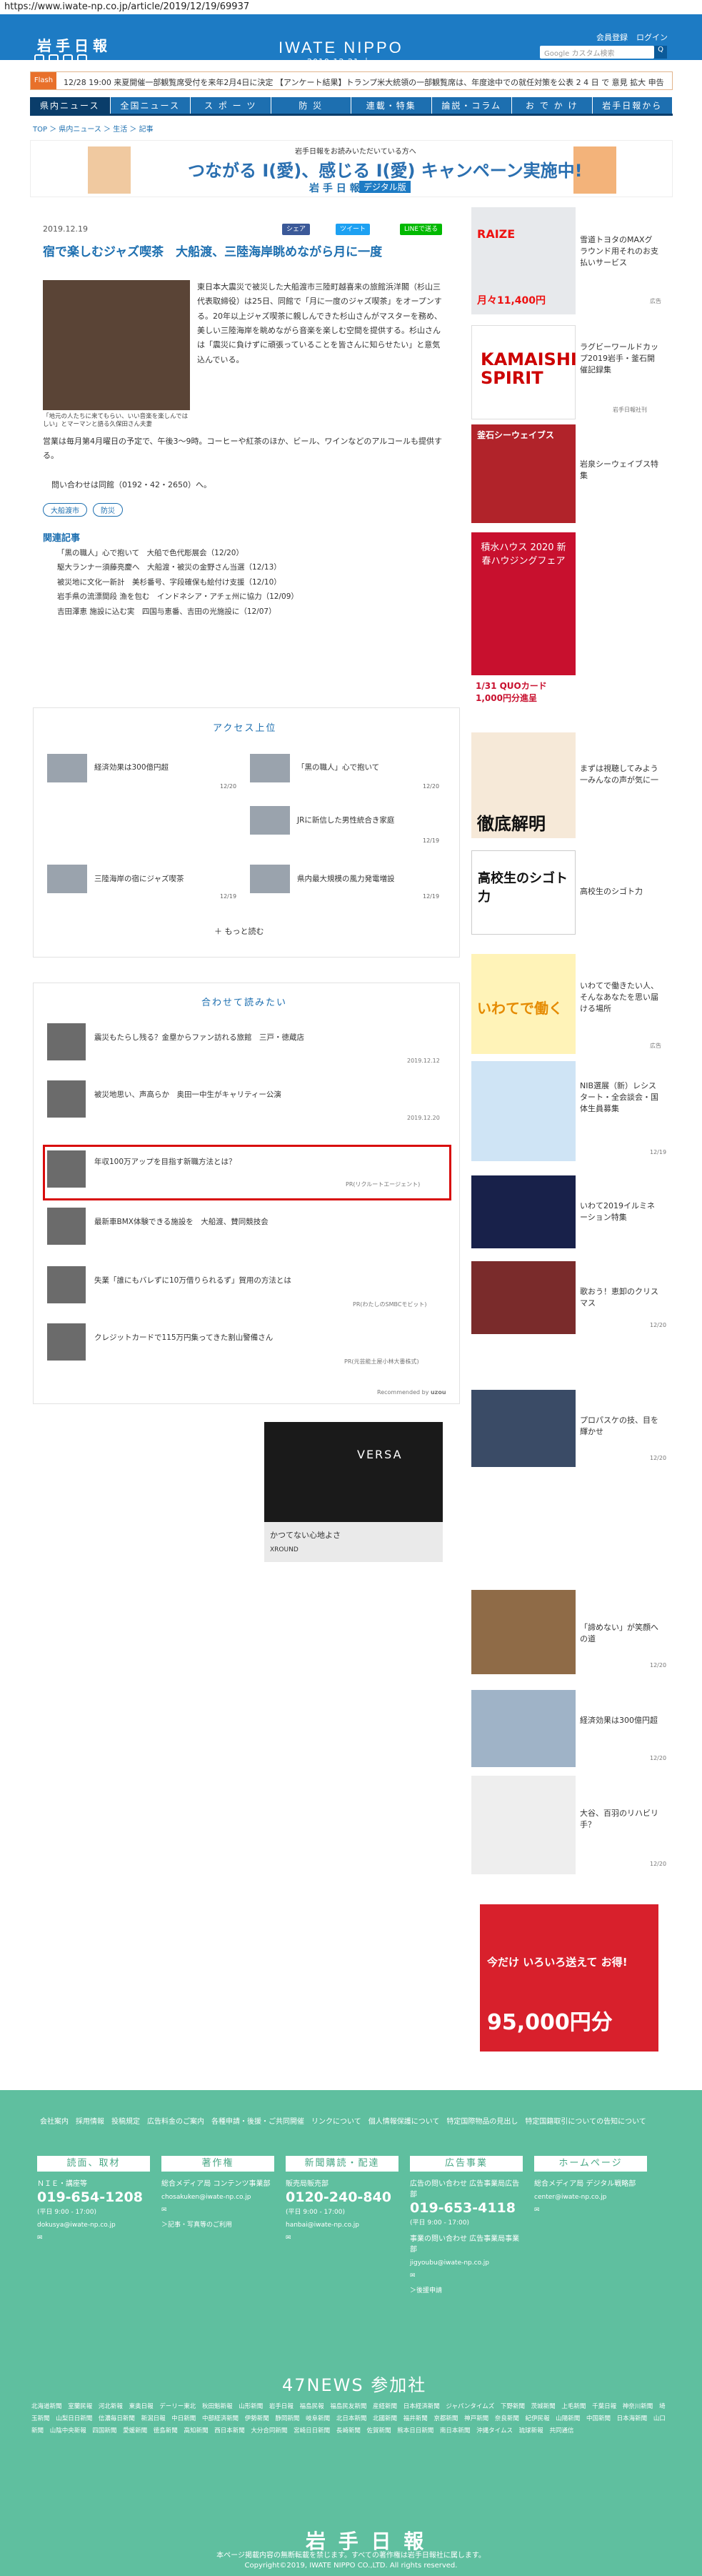 The height and width of the screenshot is (2576, 702). I want to click on side-title: 岩泉シーウェイブス特集, so click(619, 470).